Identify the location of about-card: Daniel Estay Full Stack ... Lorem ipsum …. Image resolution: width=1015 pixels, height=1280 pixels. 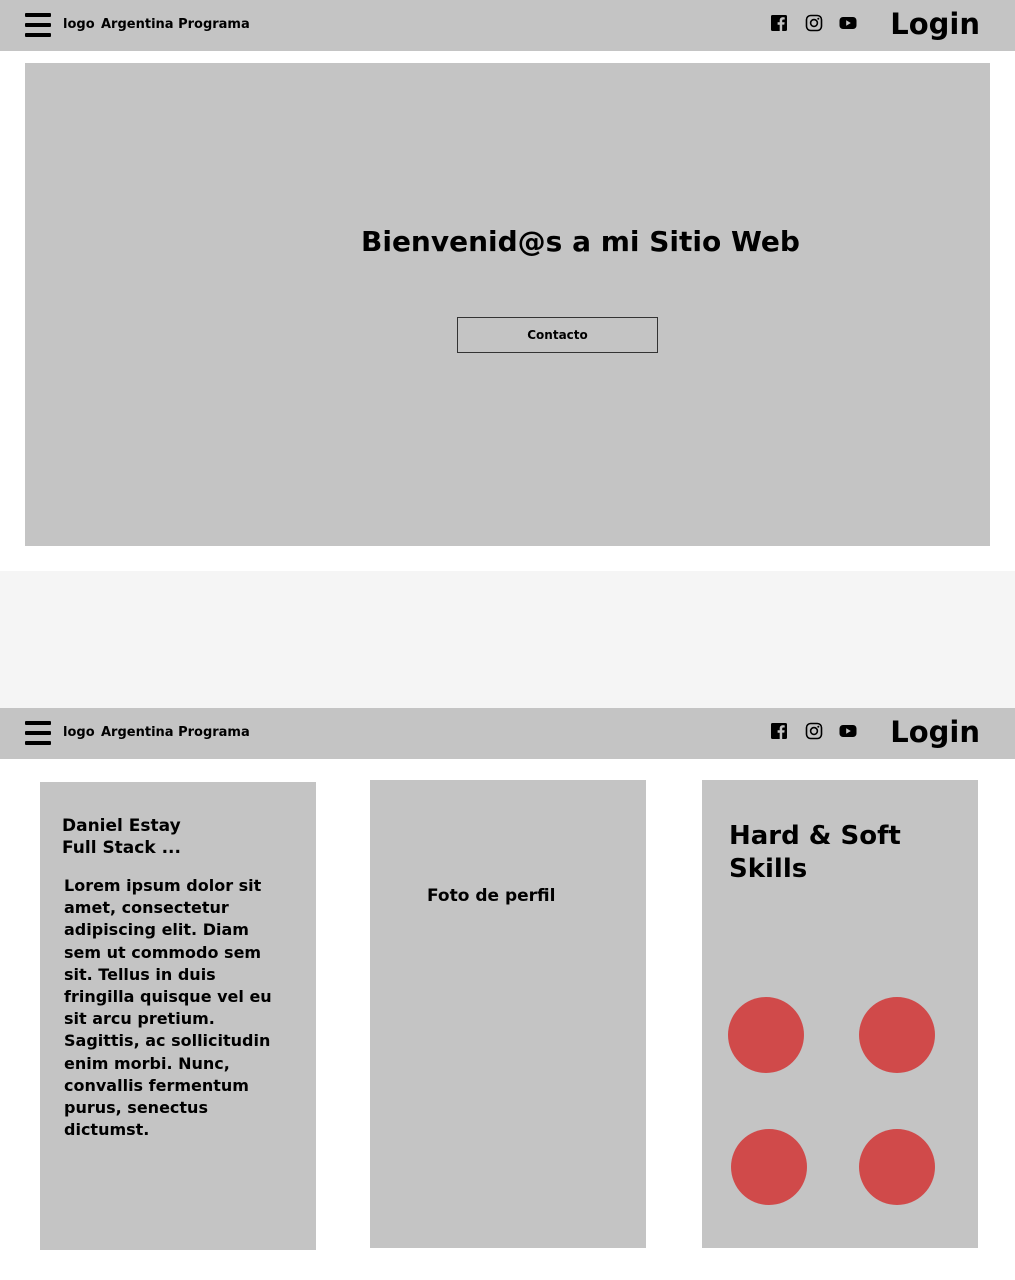
(178, 1016).